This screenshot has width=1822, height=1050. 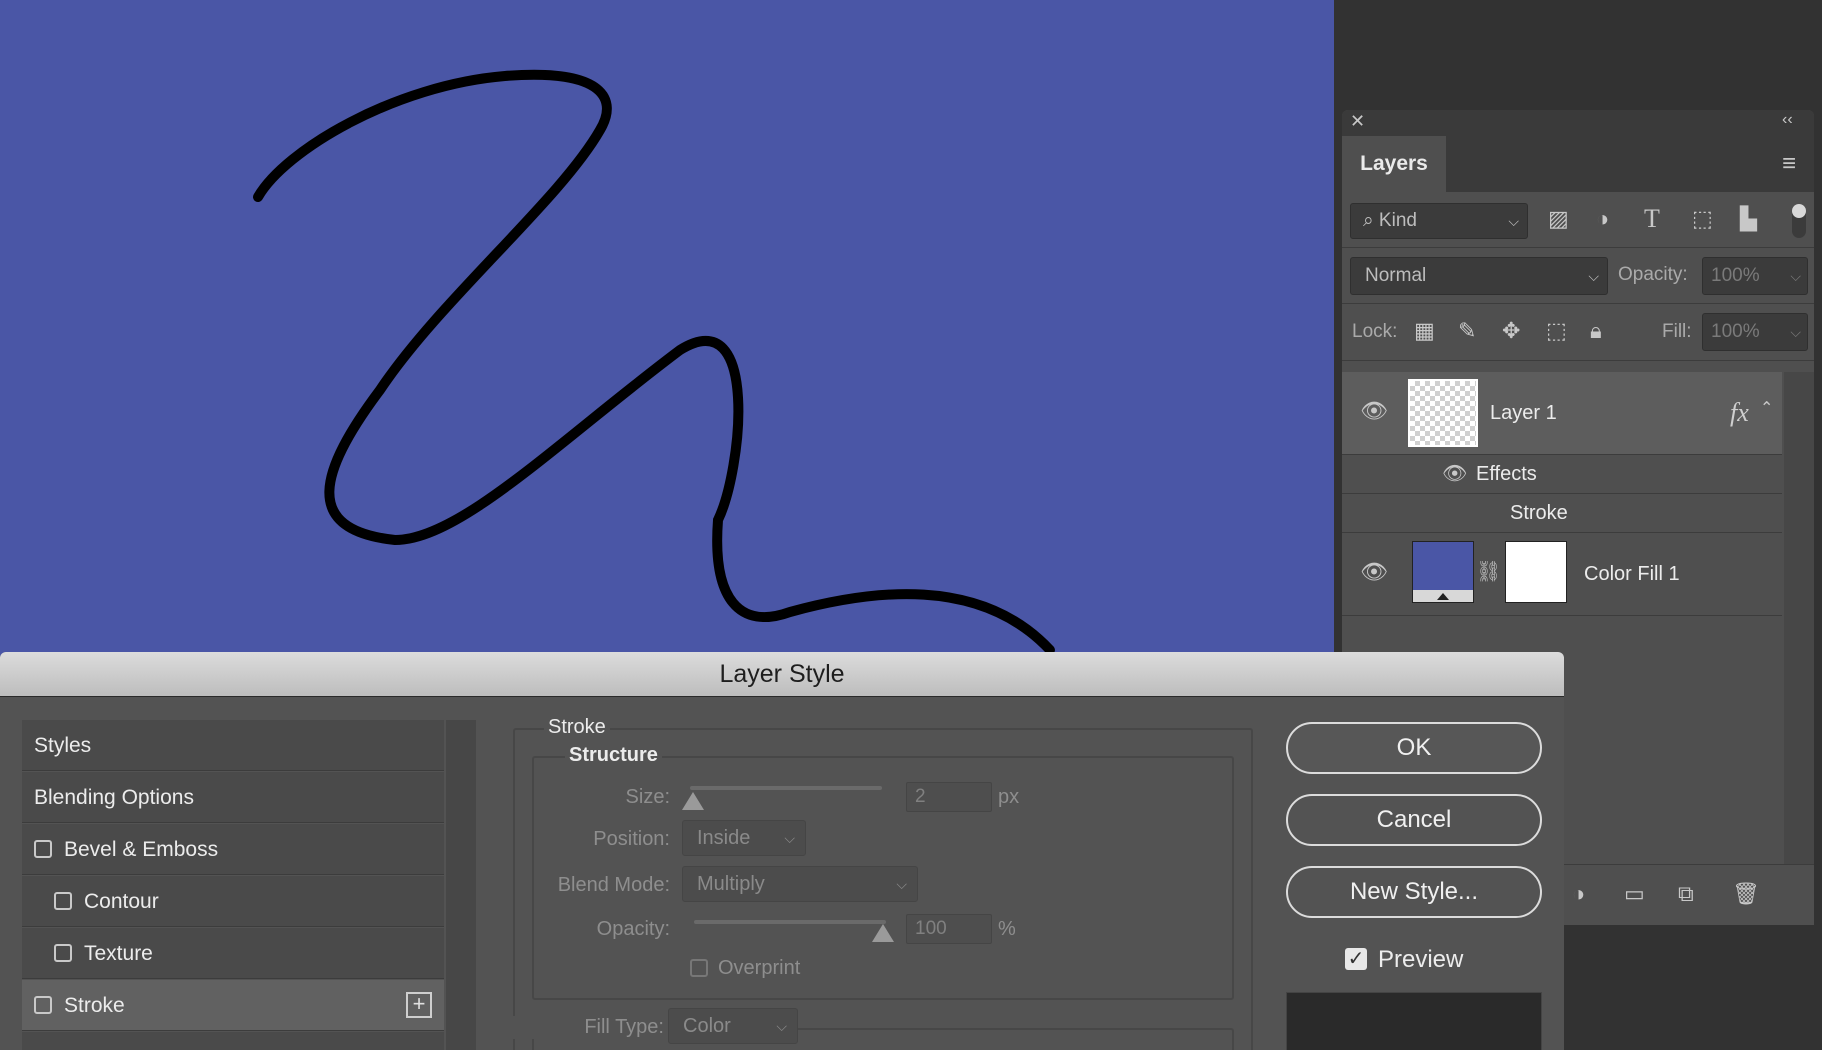 What do you see at coordinates (1488, 571) in the screenshot?
I see `link-icon: ⛓︎` at bounding box center [1488, 571].